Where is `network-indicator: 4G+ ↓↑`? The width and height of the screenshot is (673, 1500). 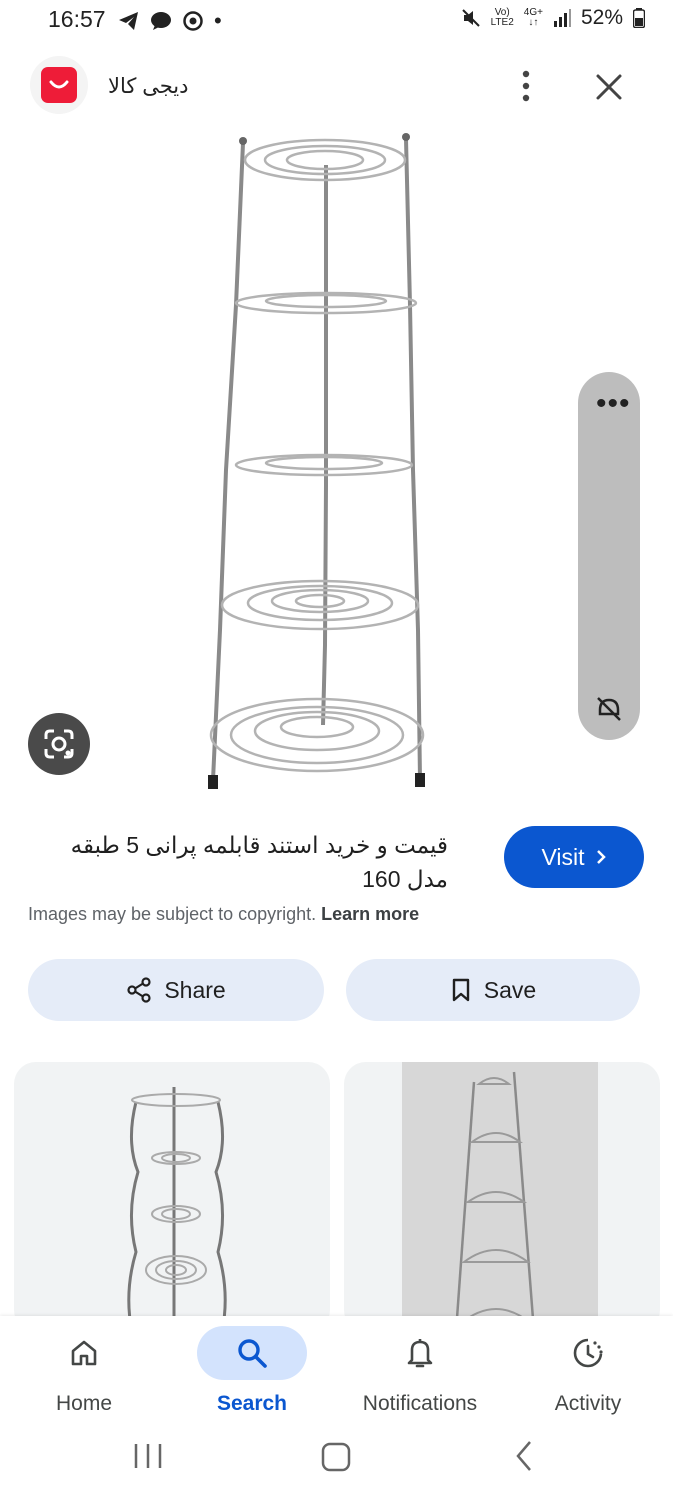 network-indicator: 4G+ ↓↑ is located at coordinates (533, 17).